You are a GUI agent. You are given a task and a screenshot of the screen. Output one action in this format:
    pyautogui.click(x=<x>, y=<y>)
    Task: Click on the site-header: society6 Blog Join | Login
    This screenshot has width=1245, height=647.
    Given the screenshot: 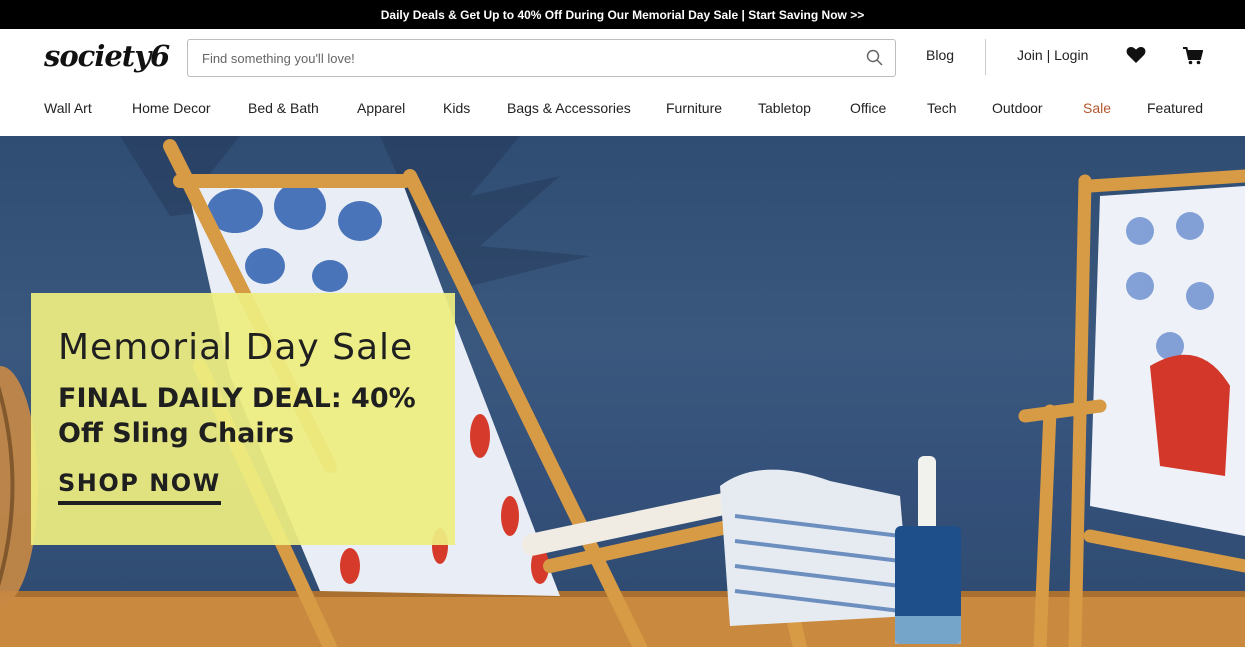 What is the action you would take?
    pyautogui.click(x=622, y=57)
    